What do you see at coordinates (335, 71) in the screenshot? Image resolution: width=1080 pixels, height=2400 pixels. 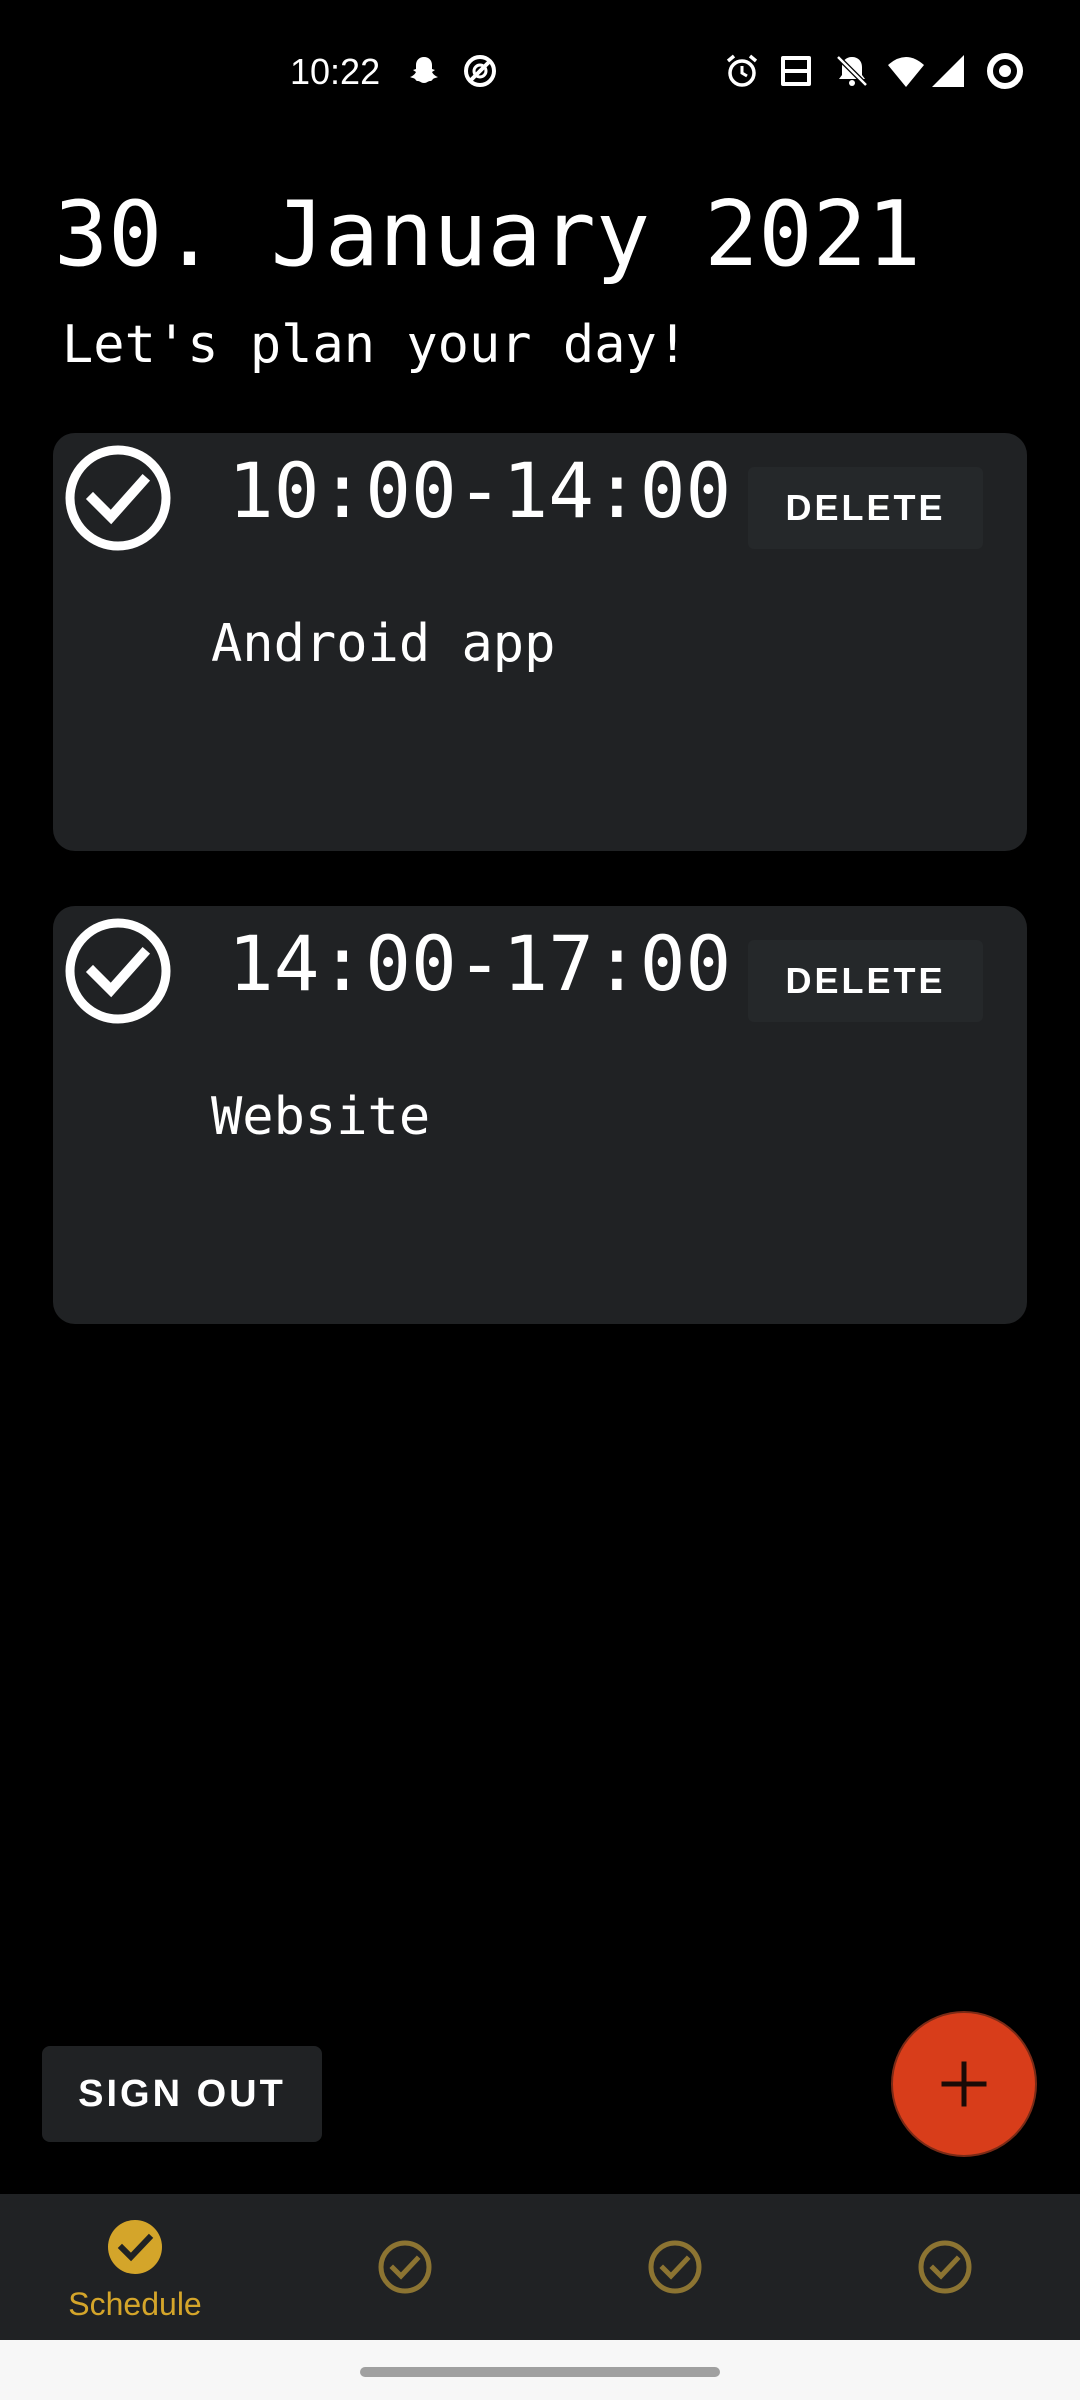 I see `status-time: 10:22` at bounding box center [335, 71].